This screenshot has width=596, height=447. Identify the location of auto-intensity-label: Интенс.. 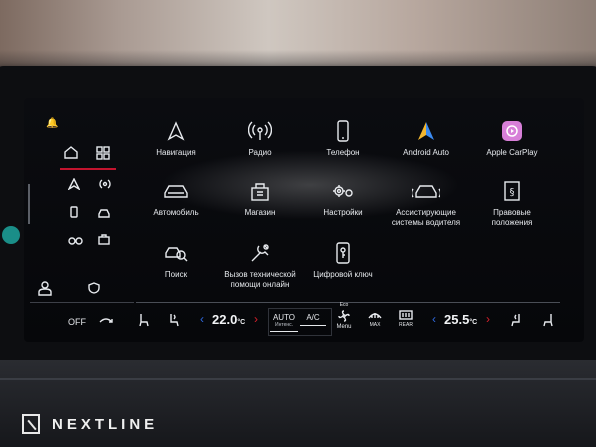
(284, 325).